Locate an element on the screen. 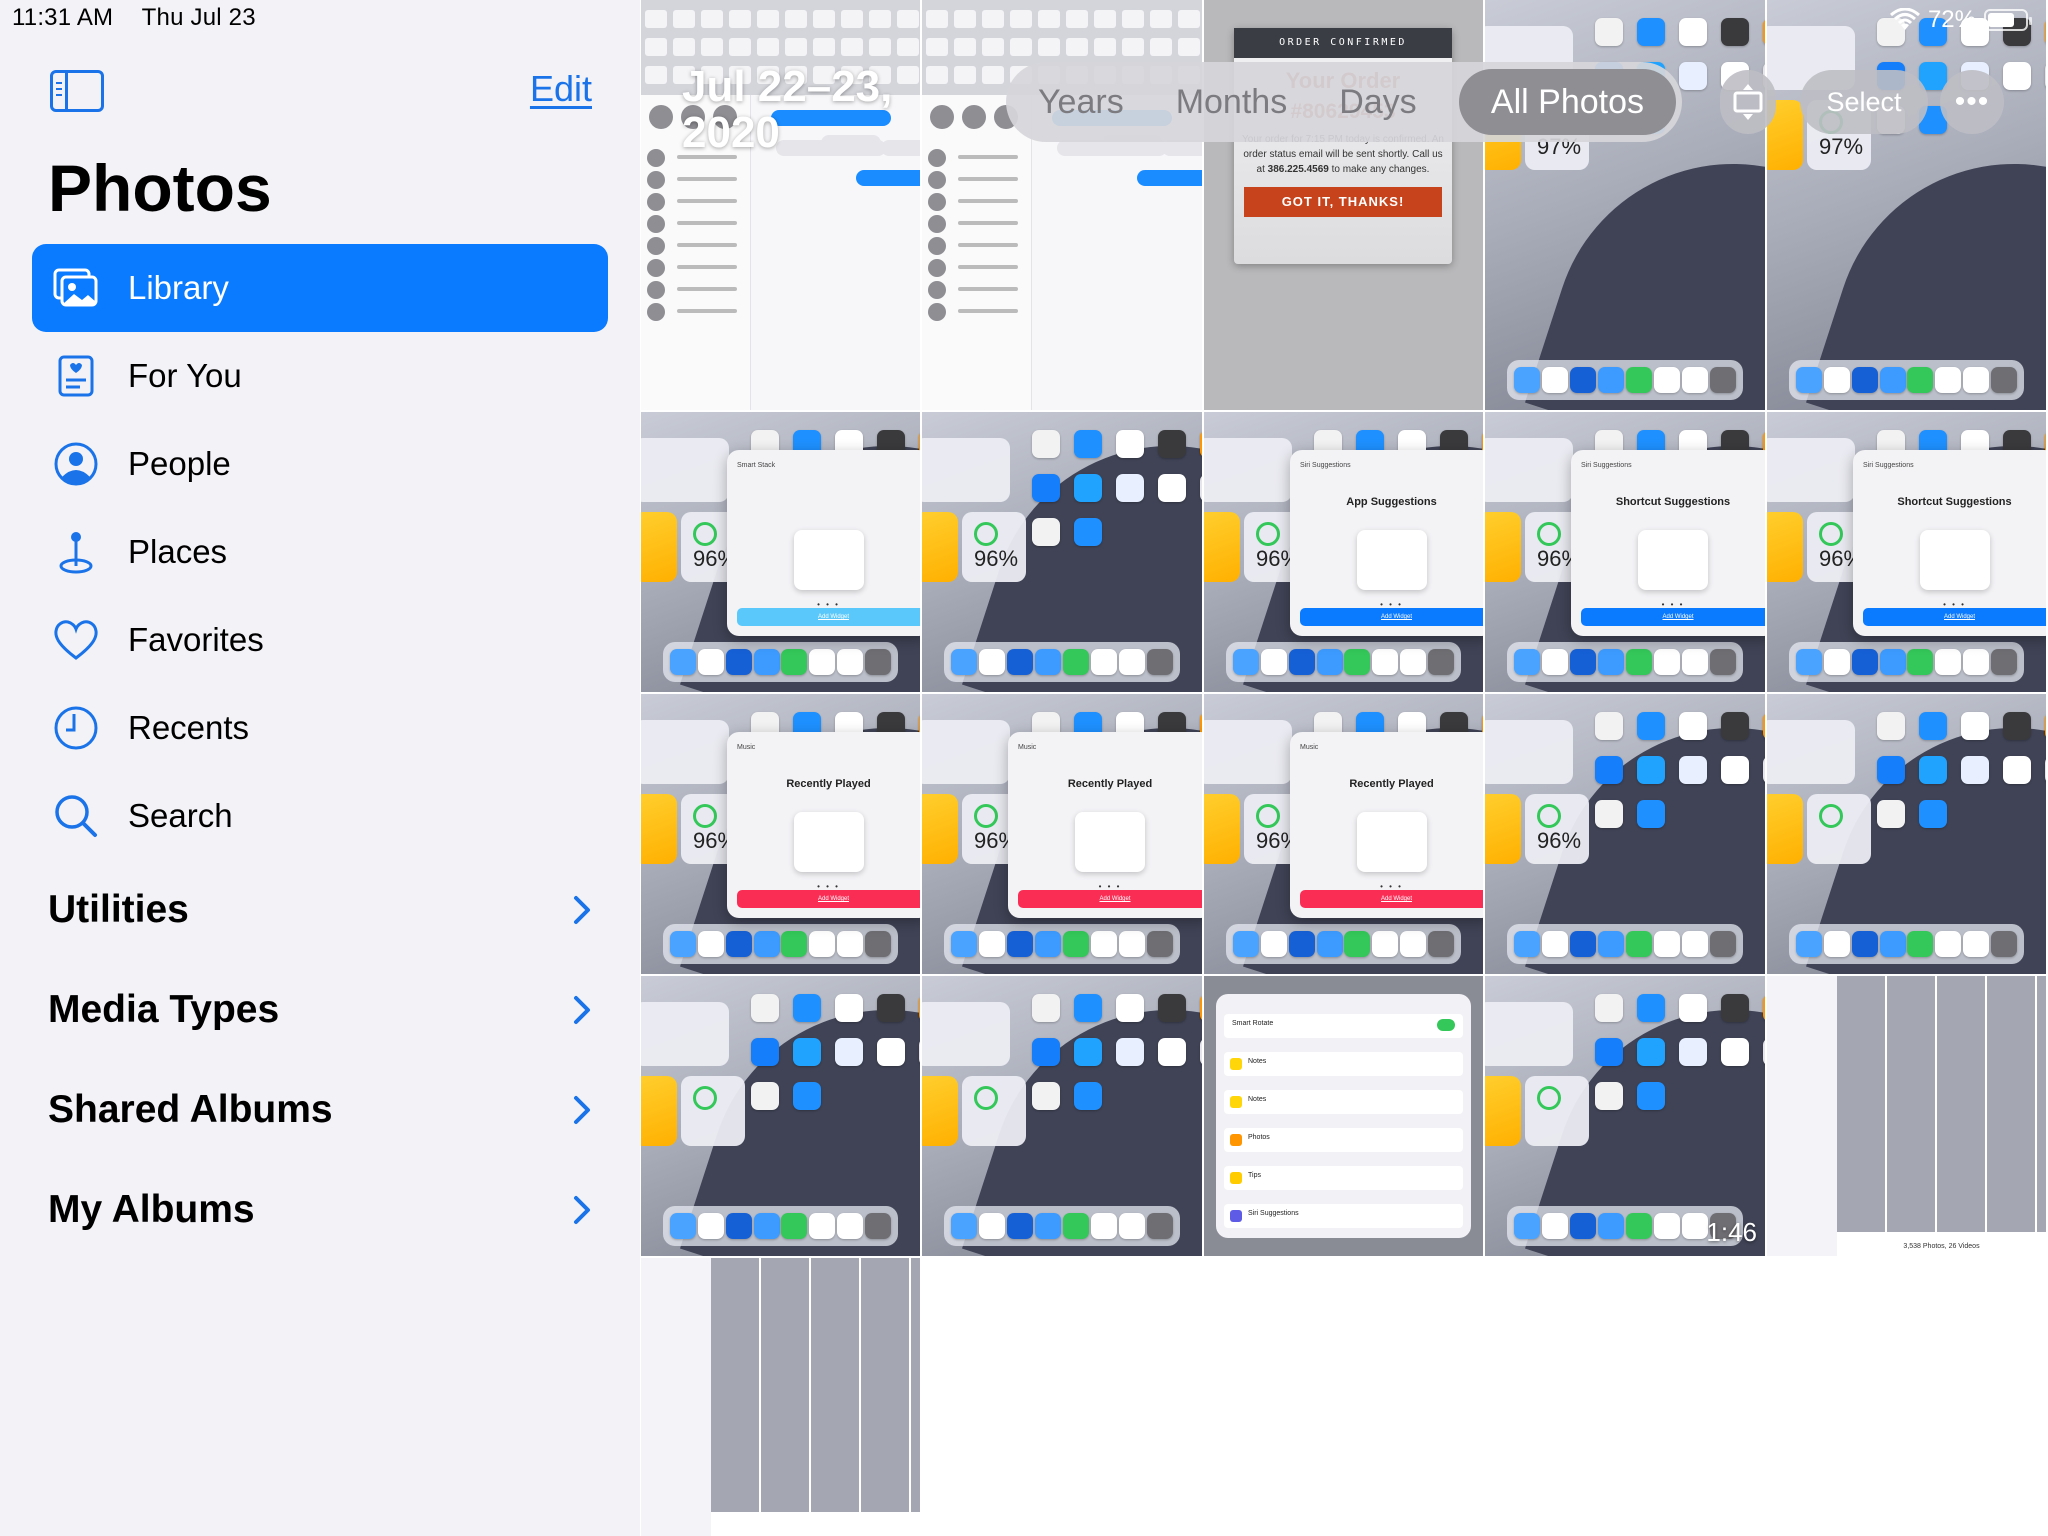 The width and height of the screenshot is (2048, 1536). photo-thumbnail: 96% Smart Stack • • • Add Widget is located at coordinates (780, 552).